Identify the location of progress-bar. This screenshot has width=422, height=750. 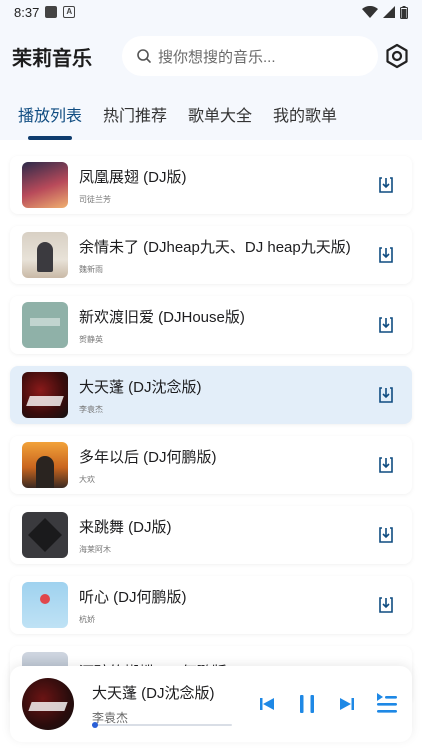
(161, 725).